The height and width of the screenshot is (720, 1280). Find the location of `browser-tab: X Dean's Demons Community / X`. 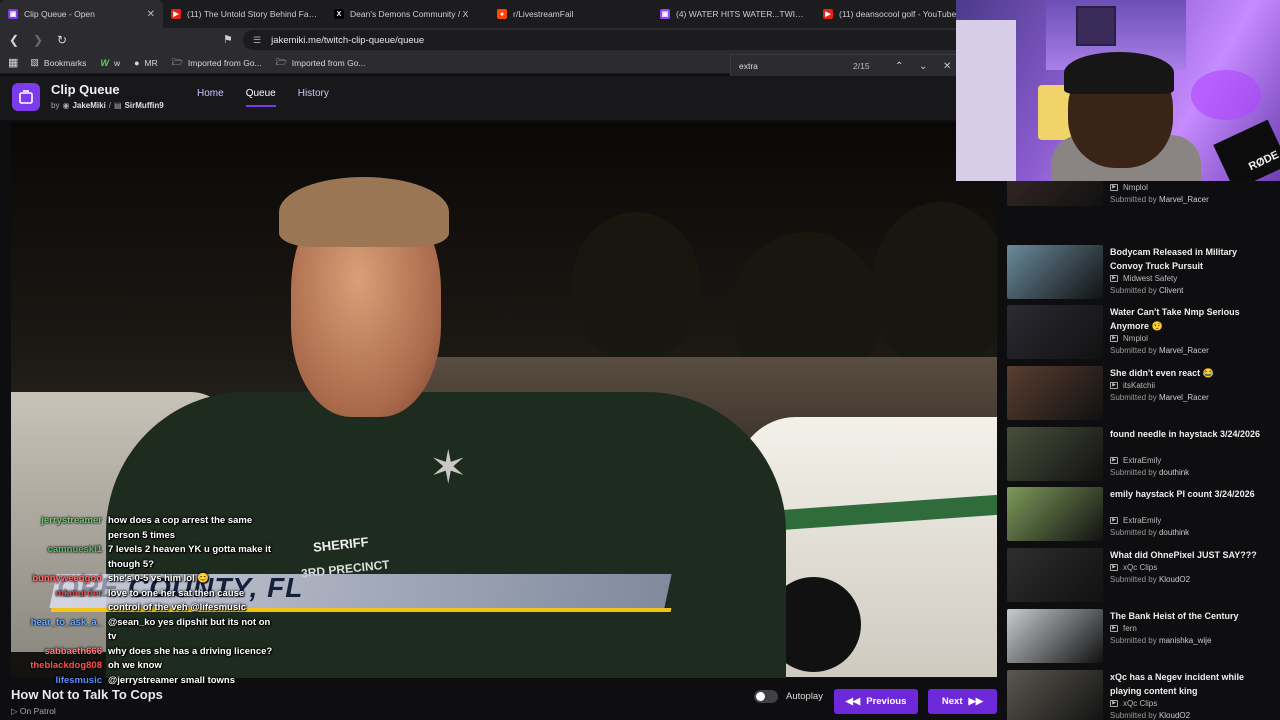

browser-tab: X Dean's Demons Community / X is located at coordinates (407, 14).